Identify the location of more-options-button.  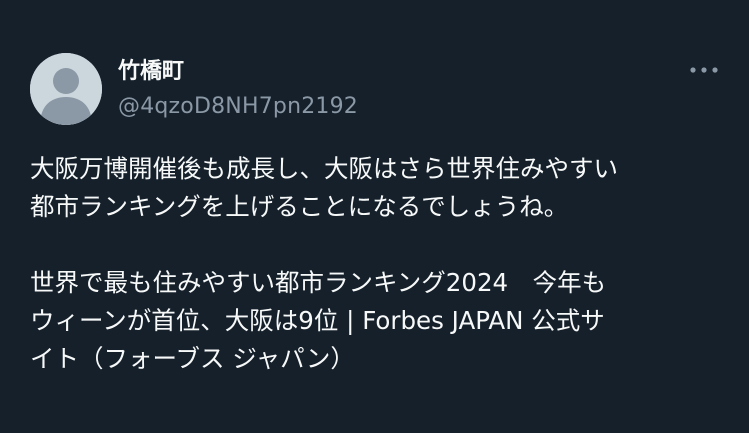
(704, 70).